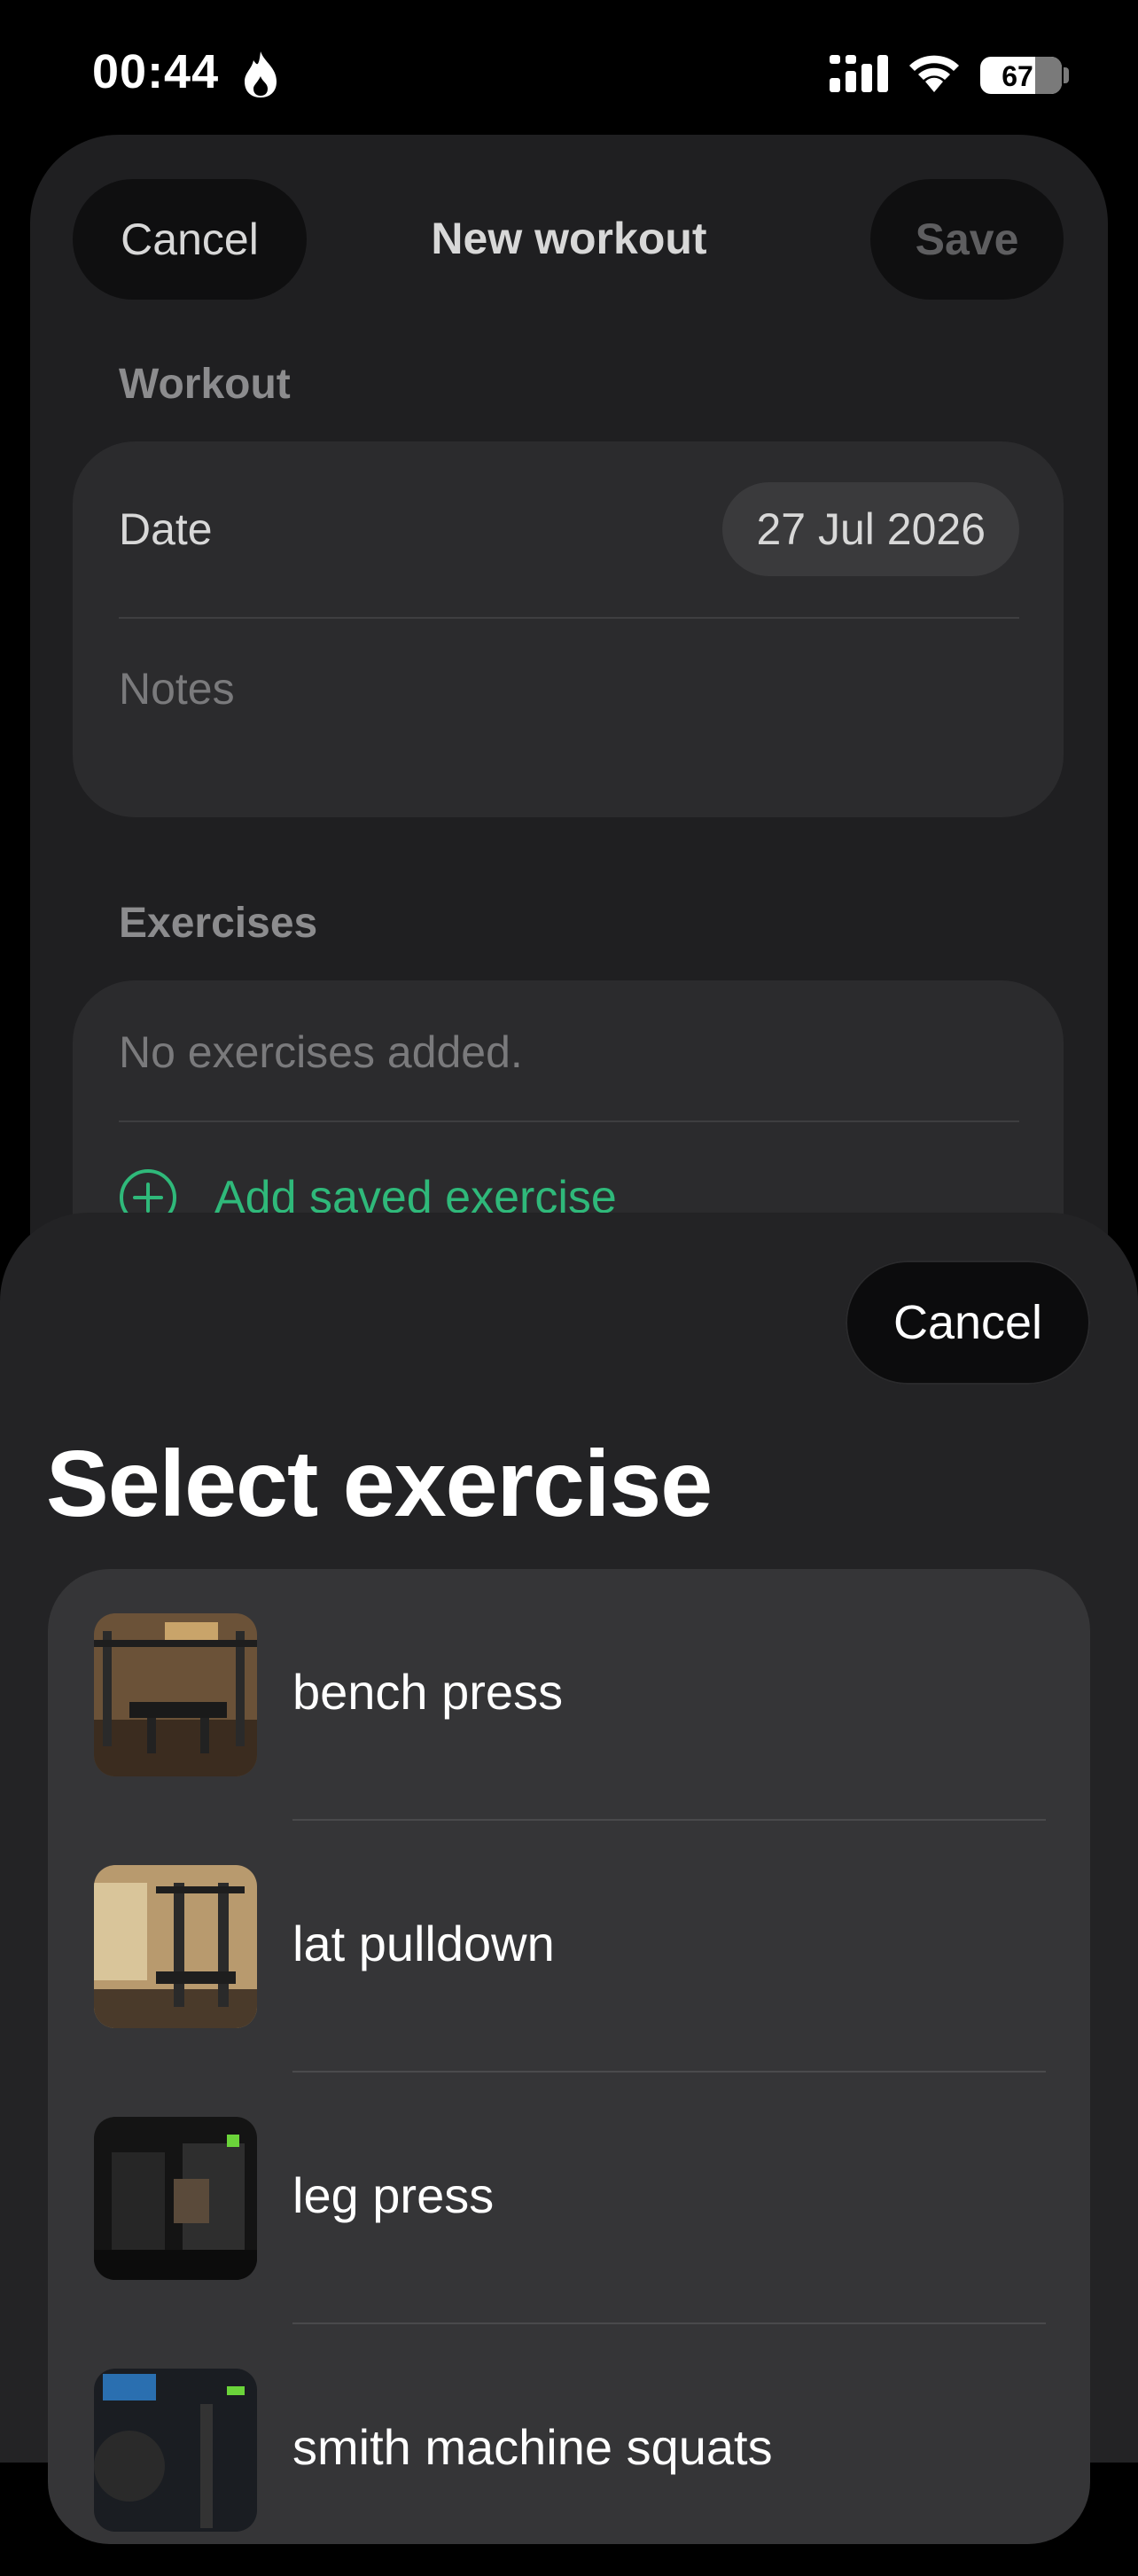 The width and height of the screenshot is (1138, 2576). Describe the element at coordinates (394, 2195) in the screenshot. I see `exercise-label: leg press` at that location.